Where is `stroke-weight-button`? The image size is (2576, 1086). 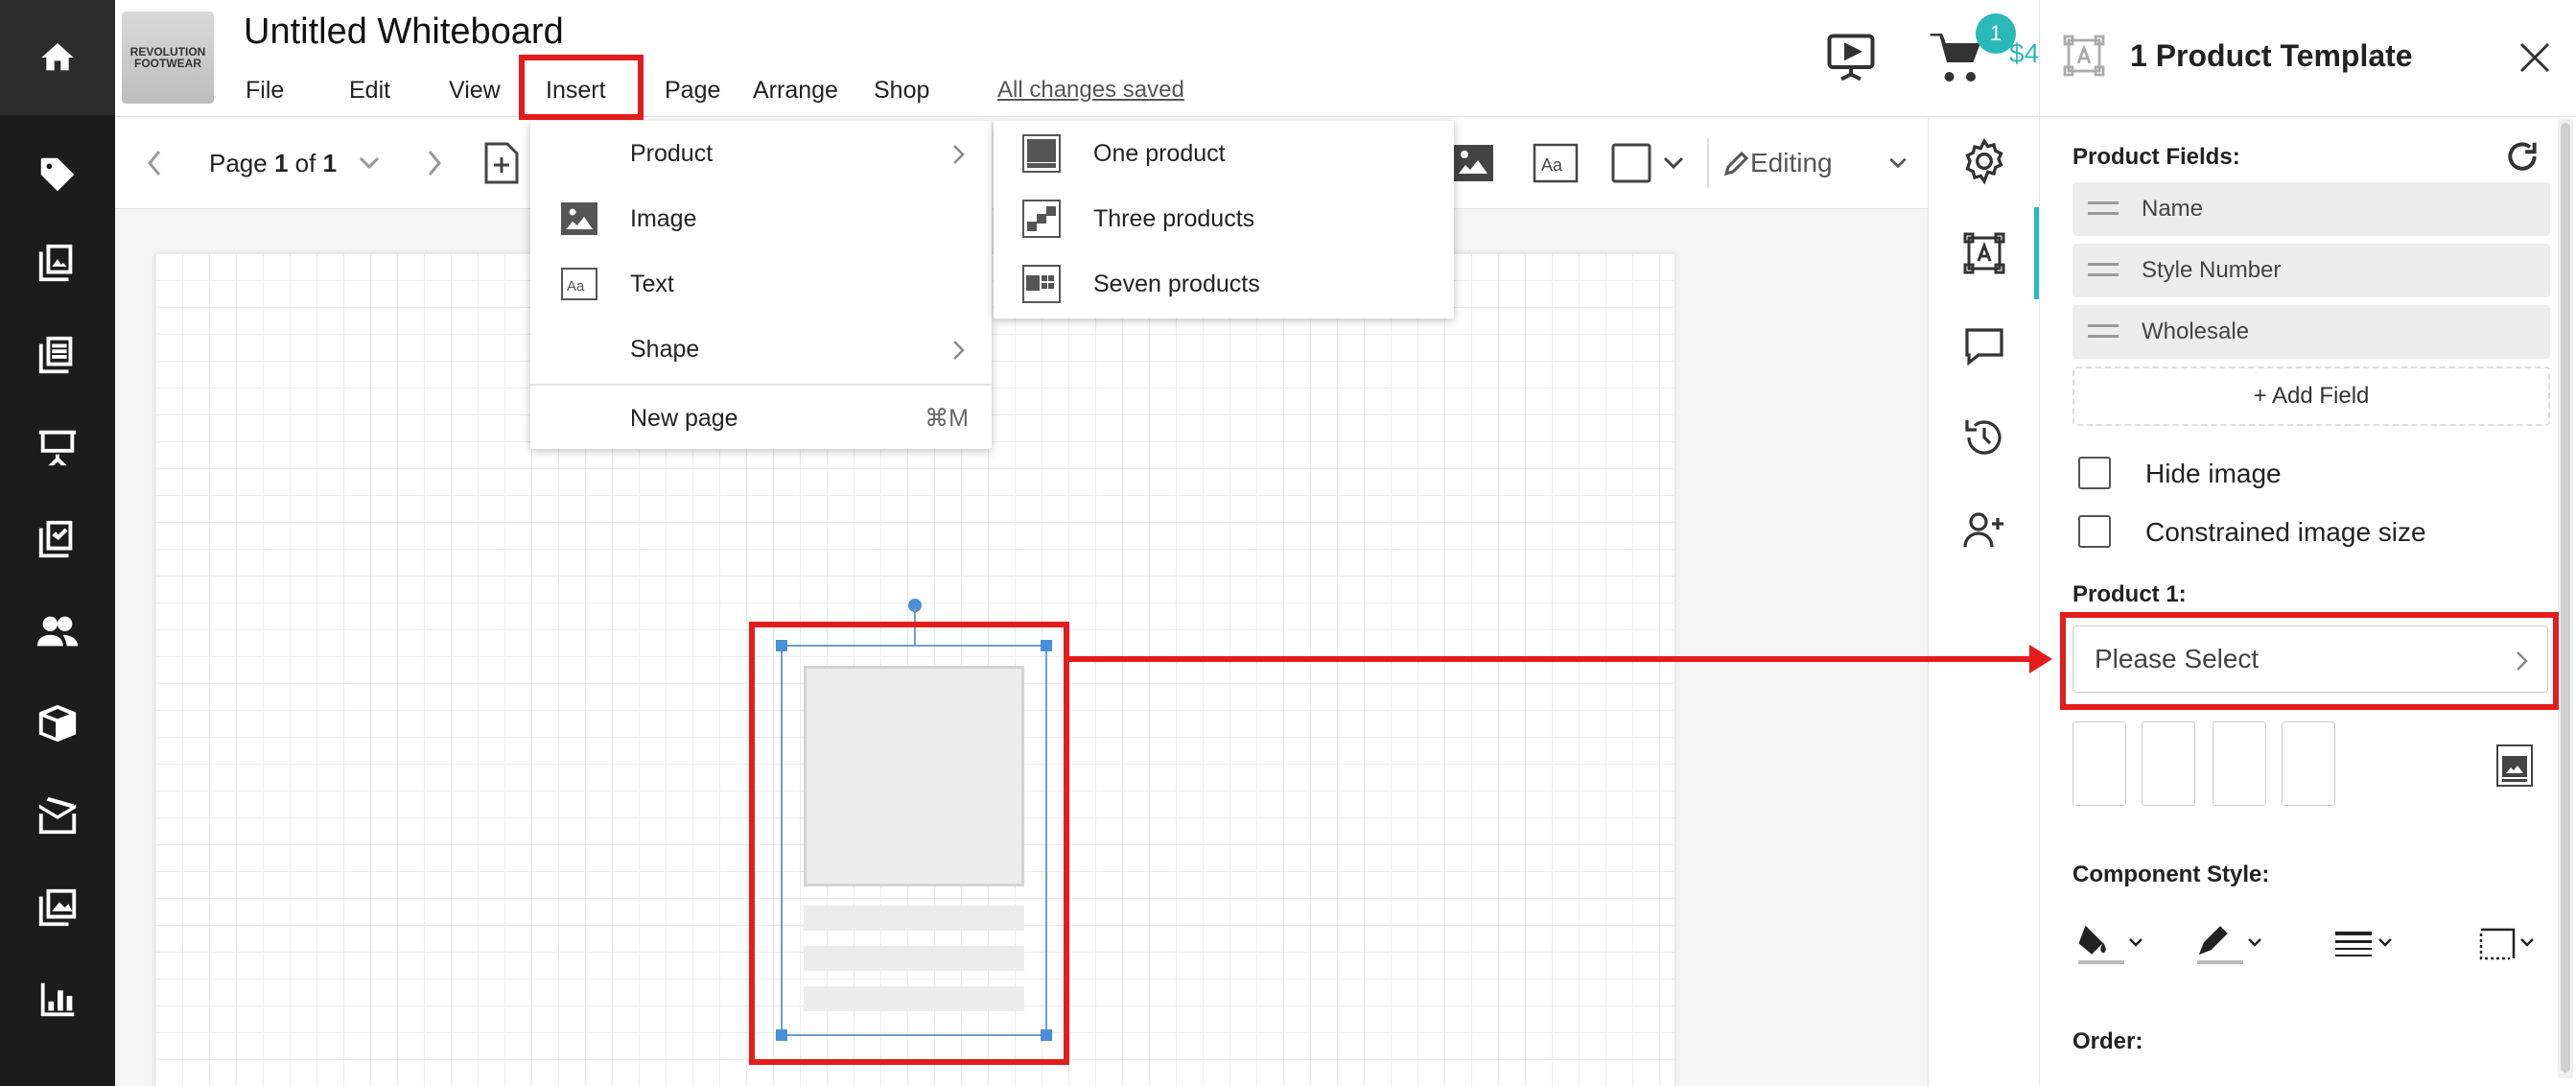
stroke-weight-button is located at coordinates (2366, 944).